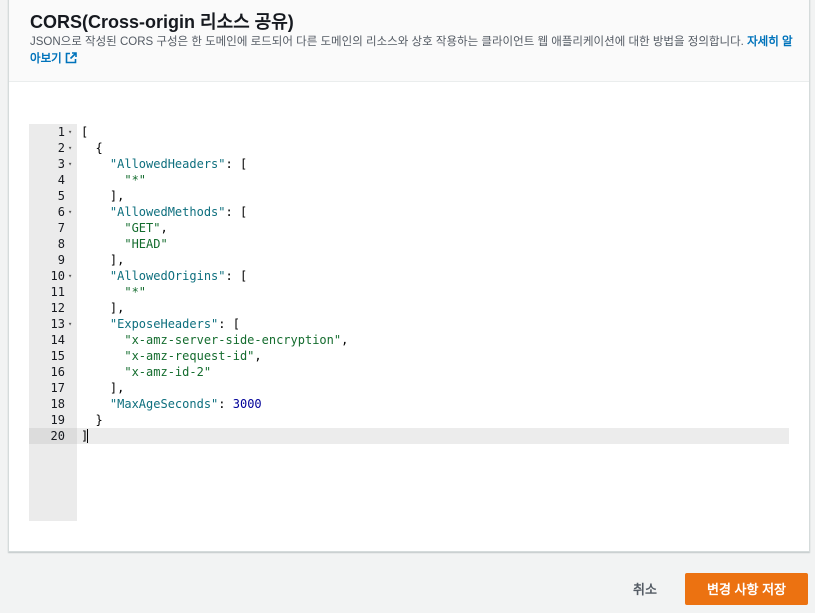 The width and height of the screenshot is (815, 613). Describe the element at coordinates (57, 292) in the screenshot. I see `line-number: 11` at that location.